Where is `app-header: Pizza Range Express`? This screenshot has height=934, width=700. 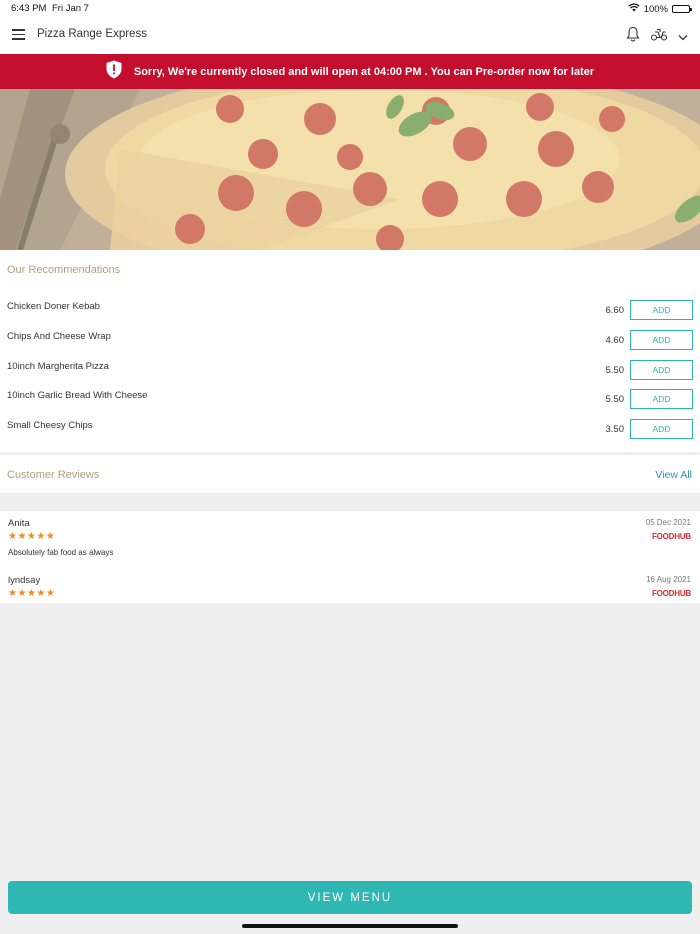 app-header: Pizza Range Express is located at coordinates (350, 35).